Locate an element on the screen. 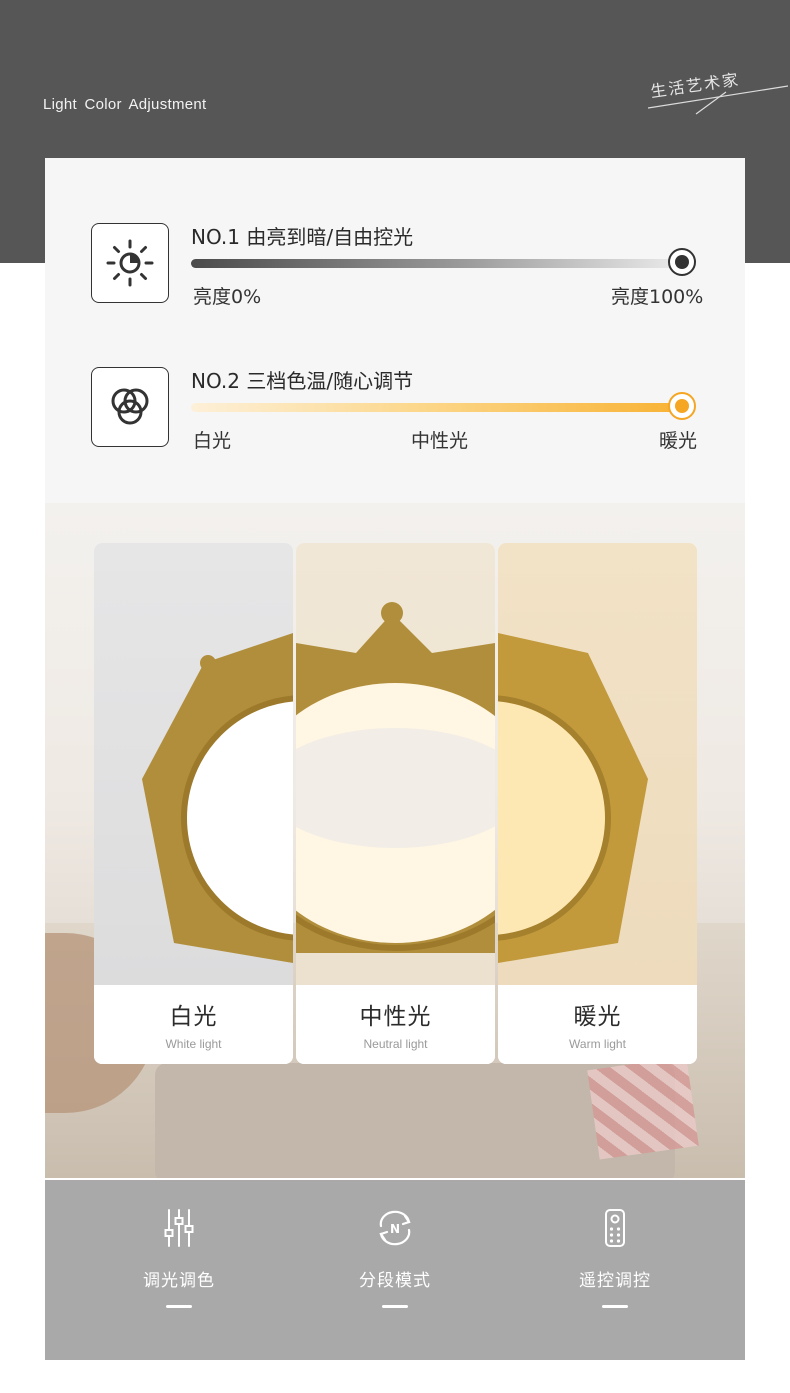  lamp-image-white is located at coordinates (193, 764).